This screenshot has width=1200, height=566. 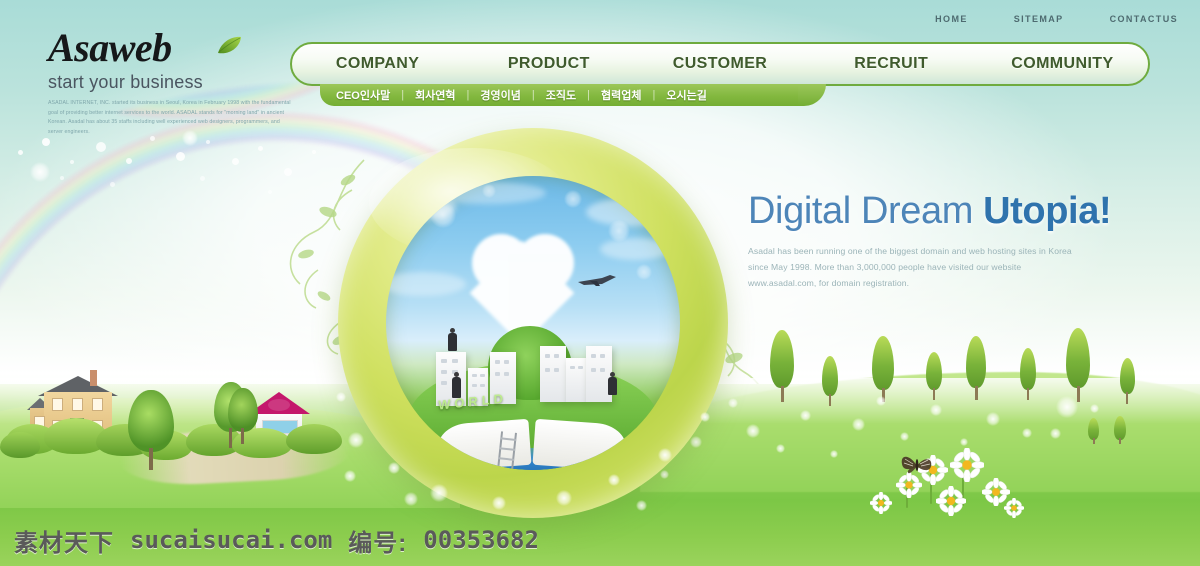 What do you see at coordinates (866, 211) in the screenshot?
I see `headline-light: Digital Dream` at bounding box center [866, 211].